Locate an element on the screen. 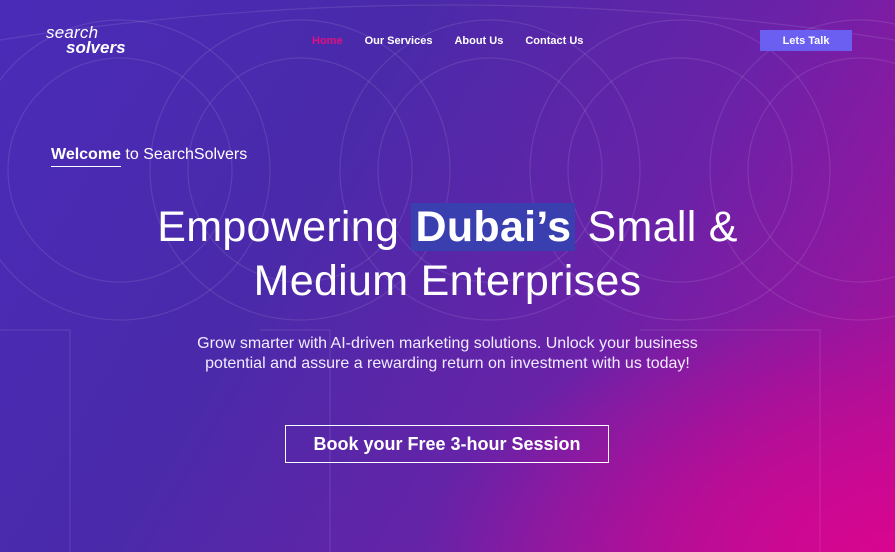  nav-item-home: Home is located at coordinates (327, 41).